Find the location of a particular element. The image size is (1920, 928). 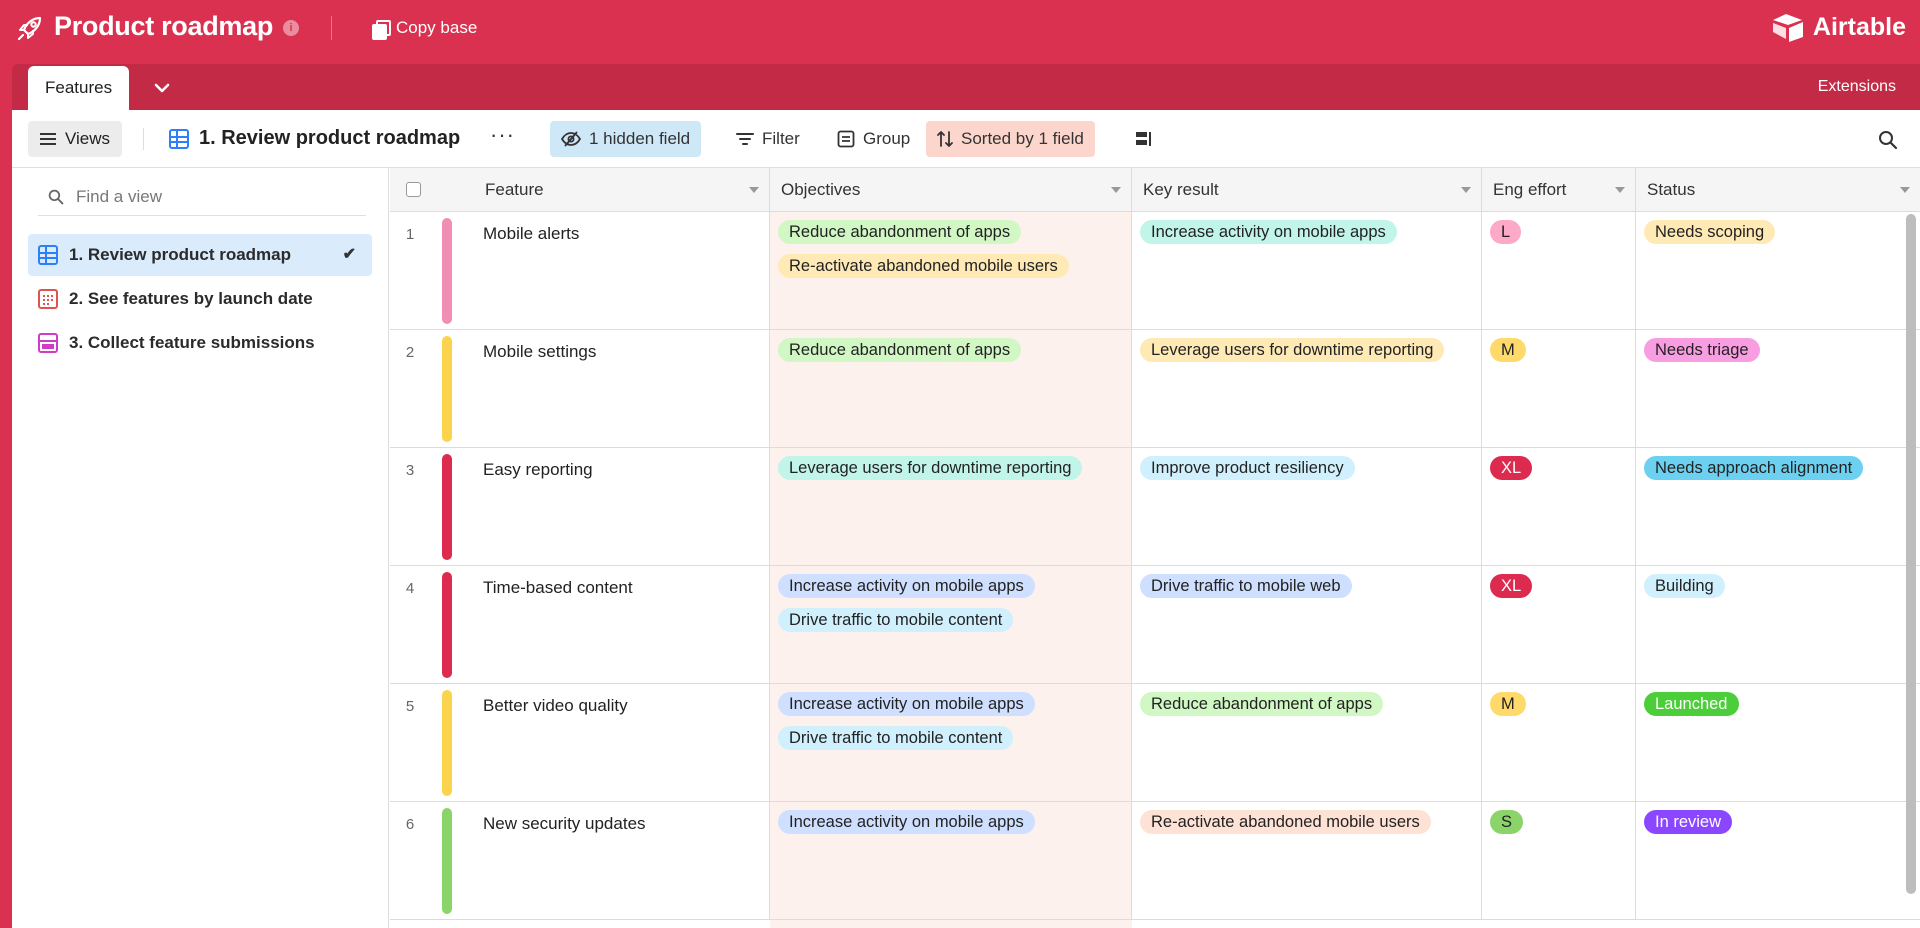

status-badge: Launched is located at coordinates (1691, 704).